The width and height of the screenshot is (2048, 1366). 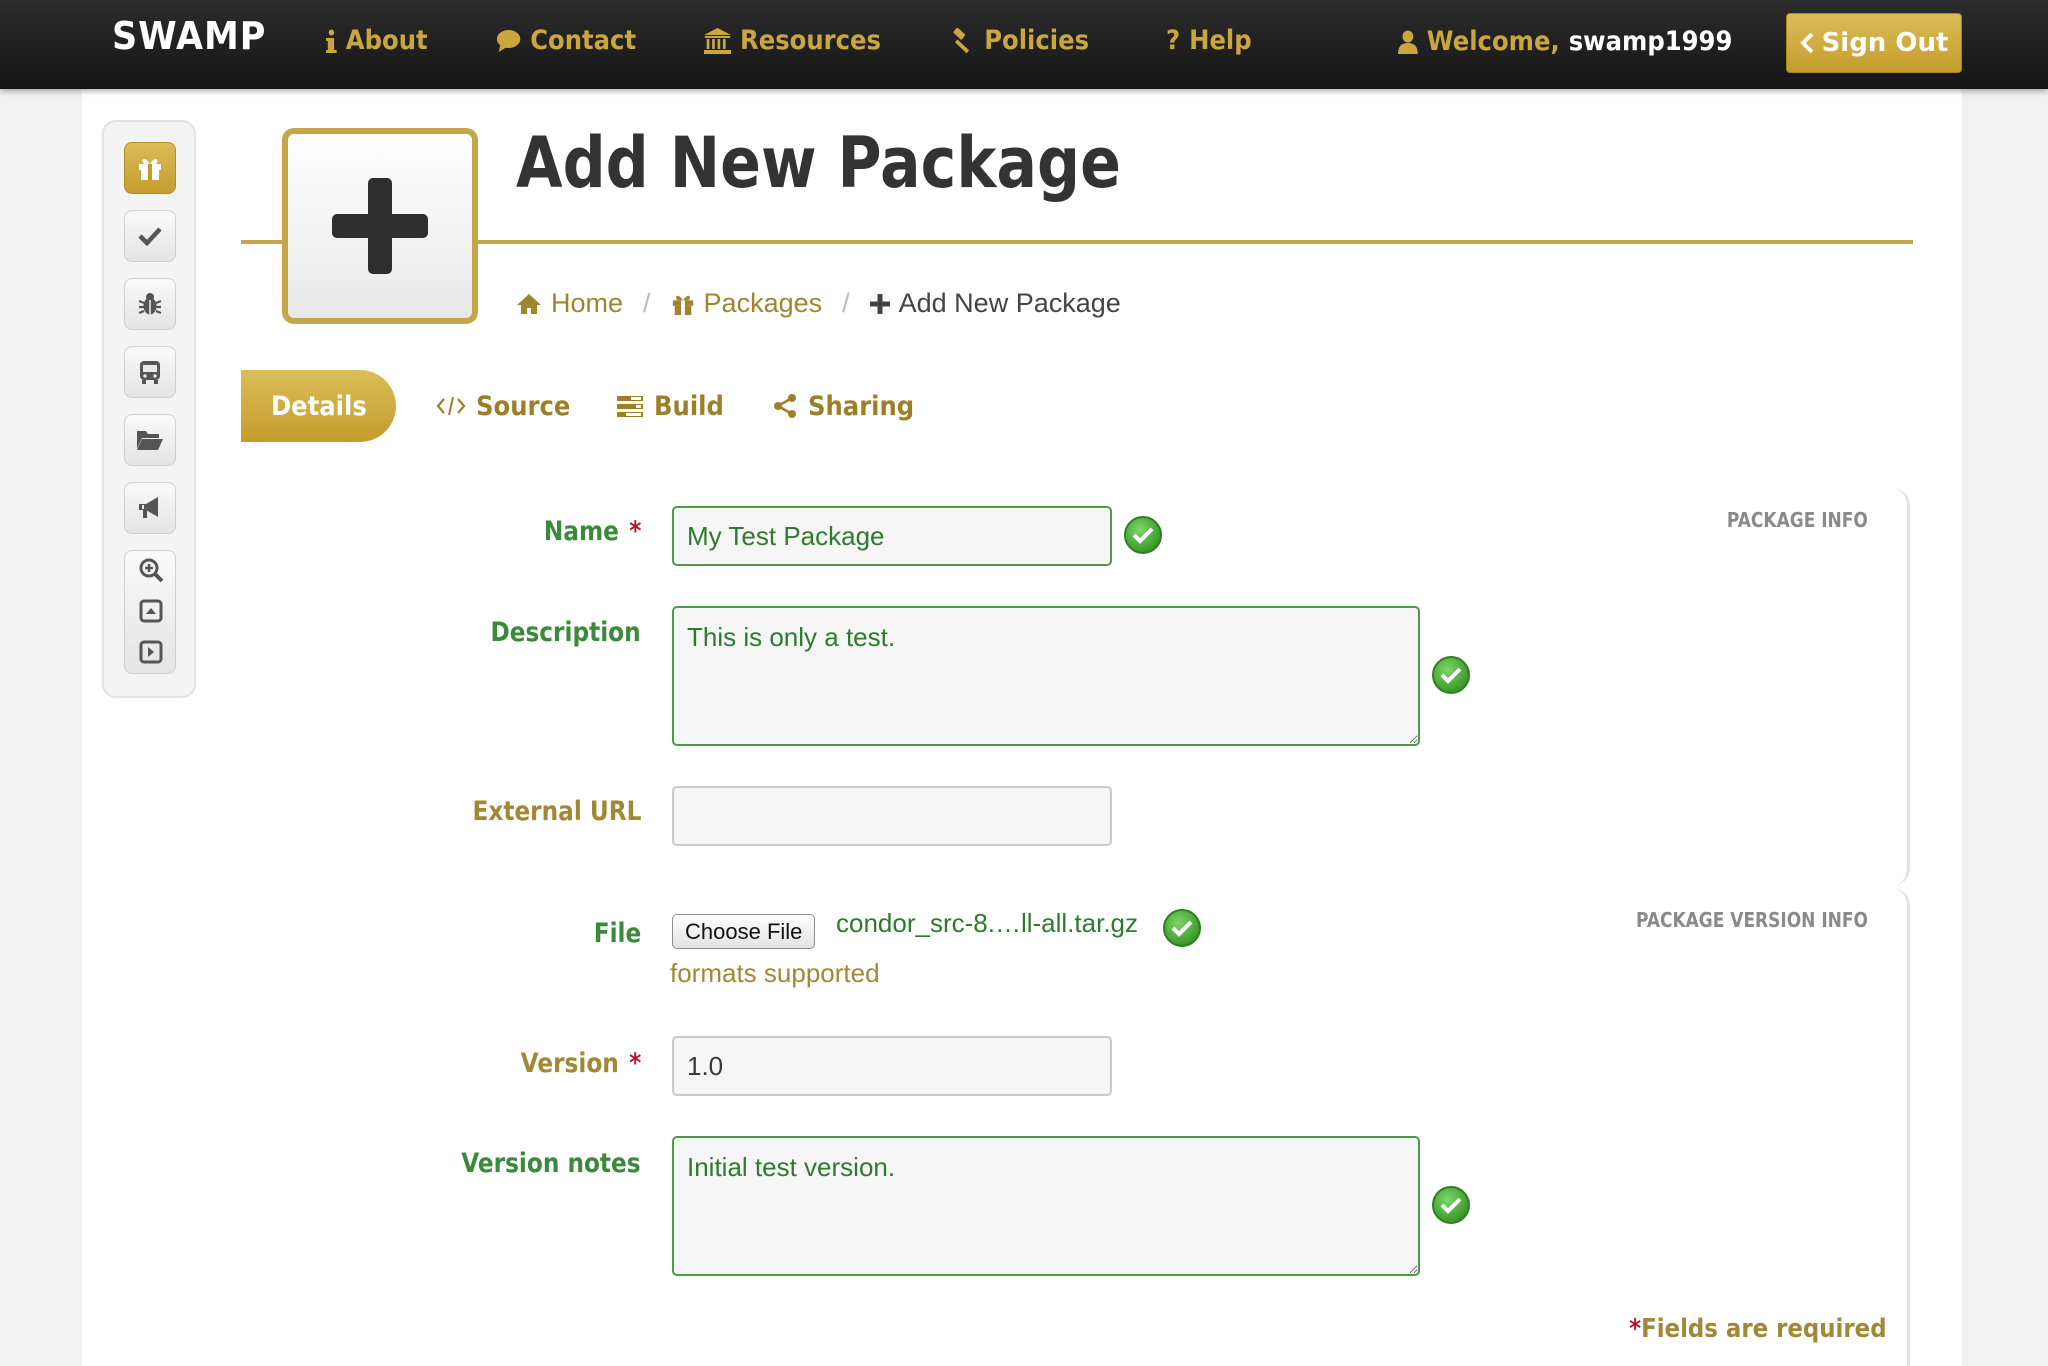 I want to click on page-header-icon, so click(x=380, y=226).